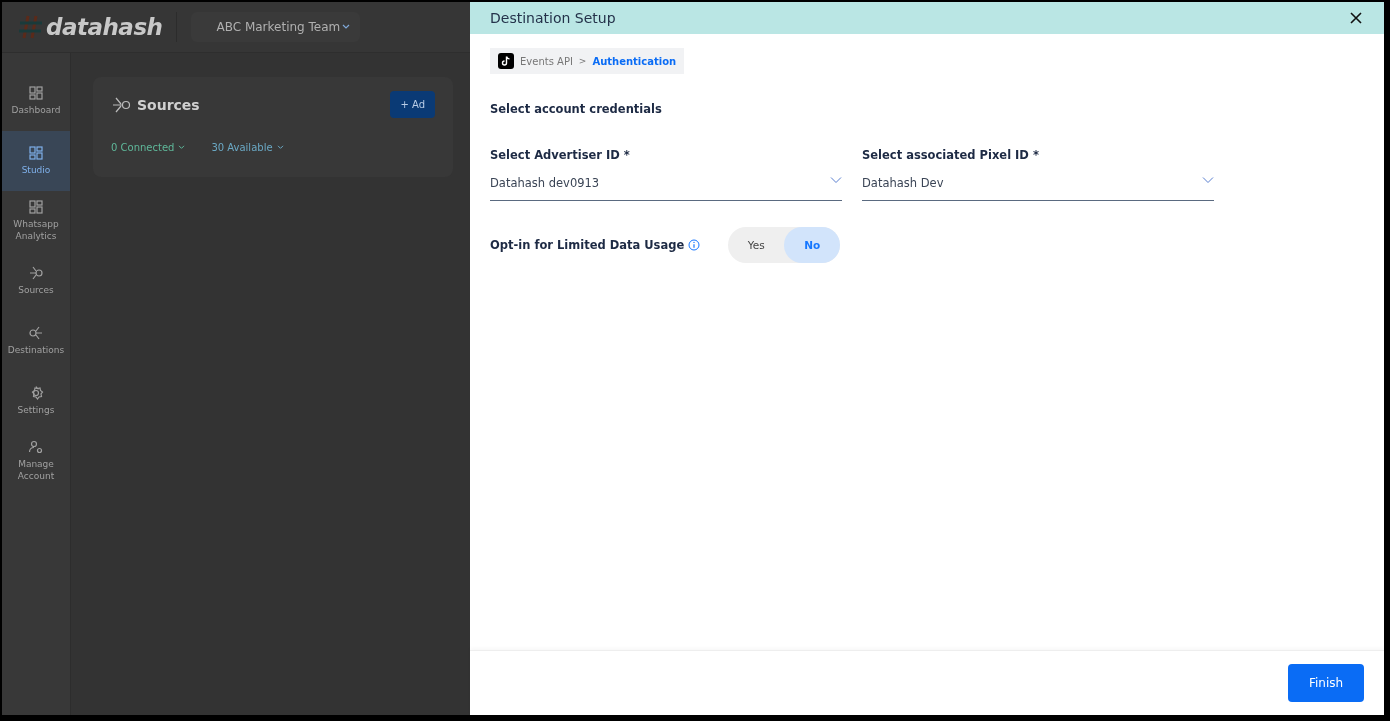 The image size is (1390, 721). I want to click on logo-icon, so click(31, 27).